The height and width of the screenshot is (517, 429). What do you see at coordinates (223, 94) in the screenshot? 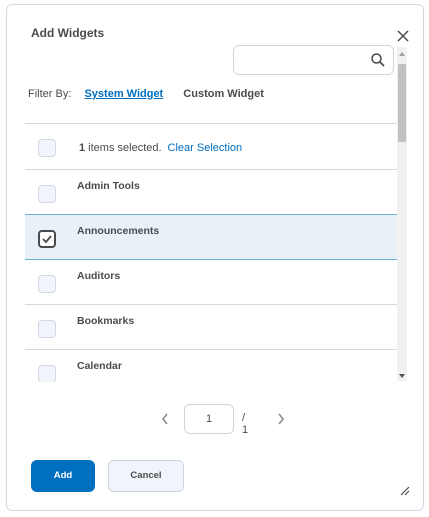
I see `tab-custom-widget: Custom Widget` at bounding box center [223, 94].